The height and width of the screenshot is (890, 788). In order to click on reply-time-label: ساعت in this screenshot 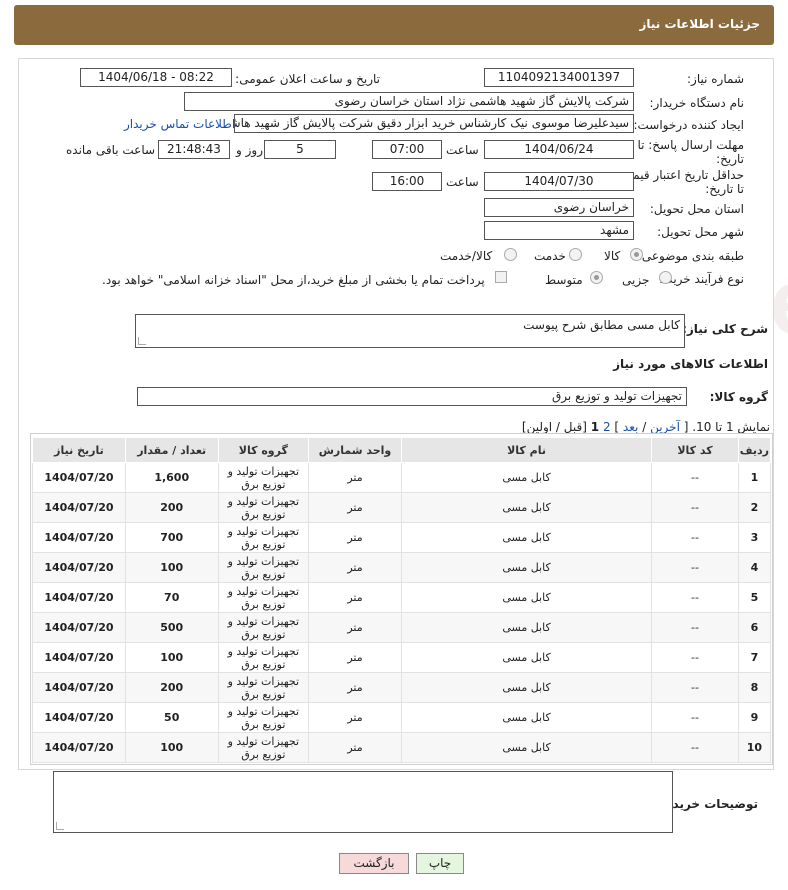, I will do `click(462, 150)`.